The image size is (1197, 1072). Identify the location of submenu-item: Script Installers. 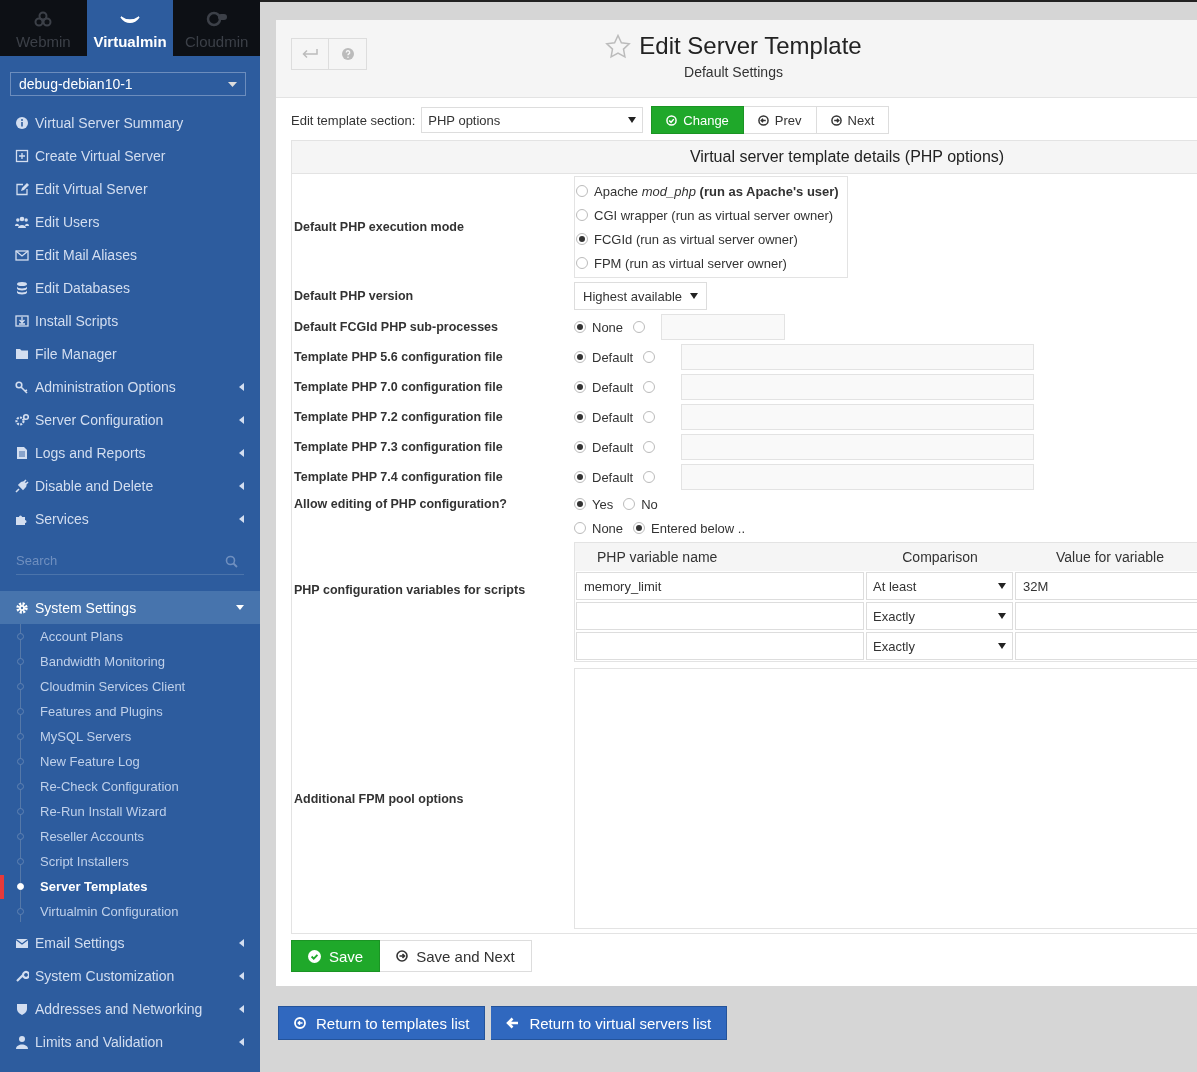
(84, 861).